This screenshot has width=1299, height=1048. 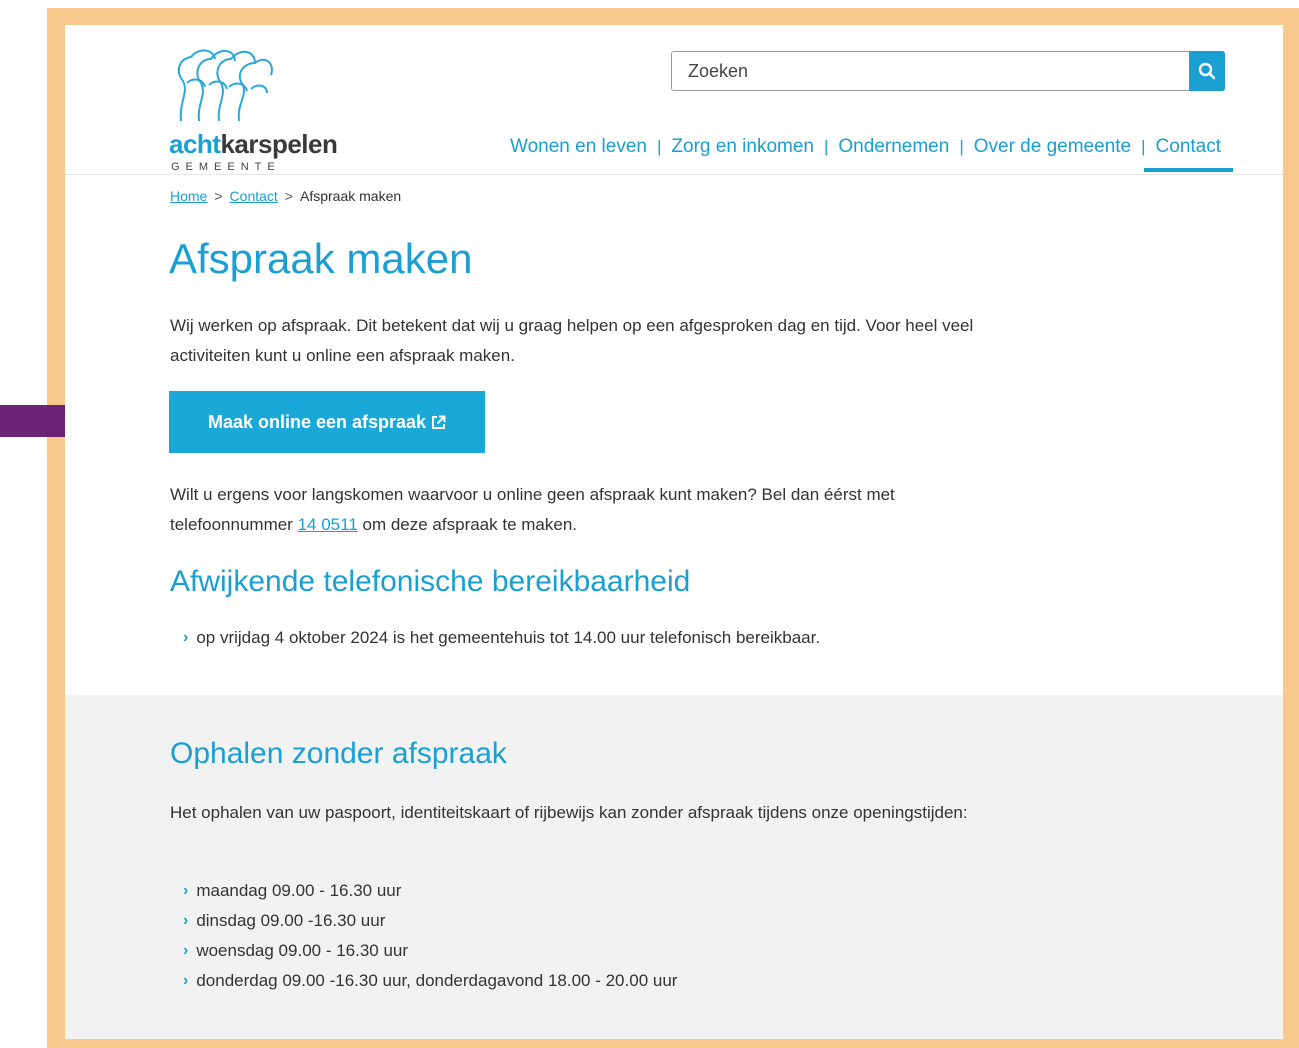 What do you see at coordinates (279, 144) in the screenshot?
I see `logo-word-part2: karspelen` at bounding box center [279, 144].